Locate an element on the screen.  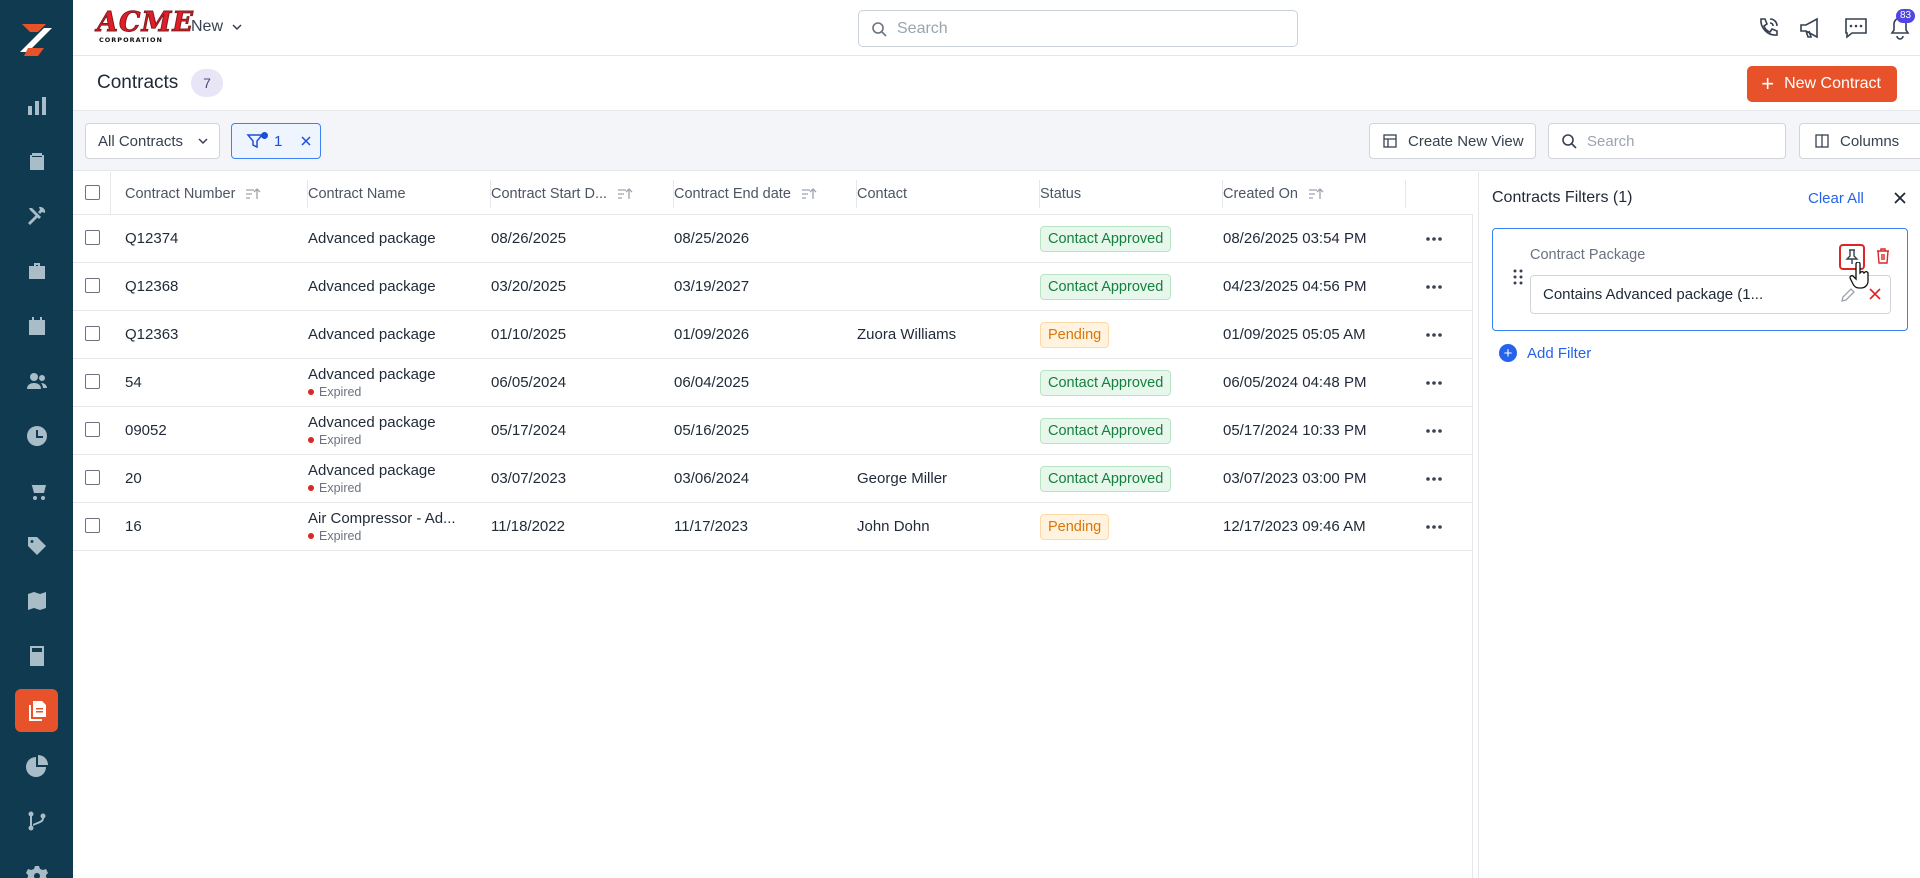
columns-button: Columns is located at coordinates (1859, 141).